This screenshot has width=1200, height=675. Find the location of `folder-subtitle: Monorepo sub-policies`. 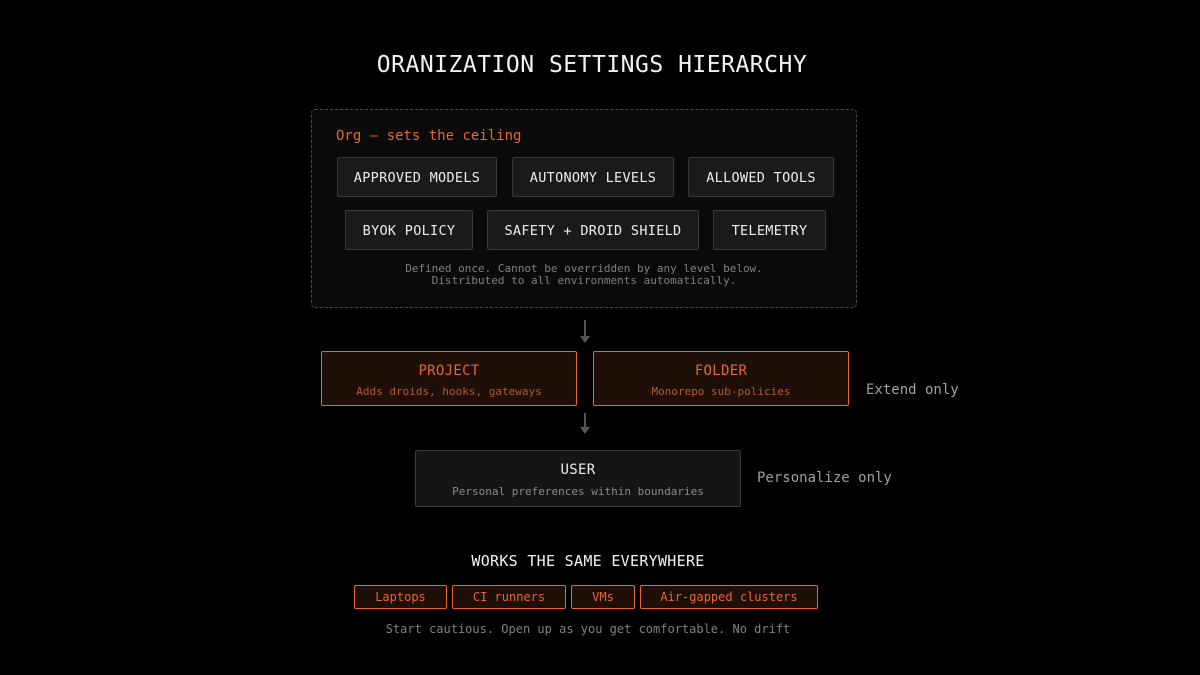

folder-subtitle: Monorepo sub-policies is located at coordinates (721, 391).